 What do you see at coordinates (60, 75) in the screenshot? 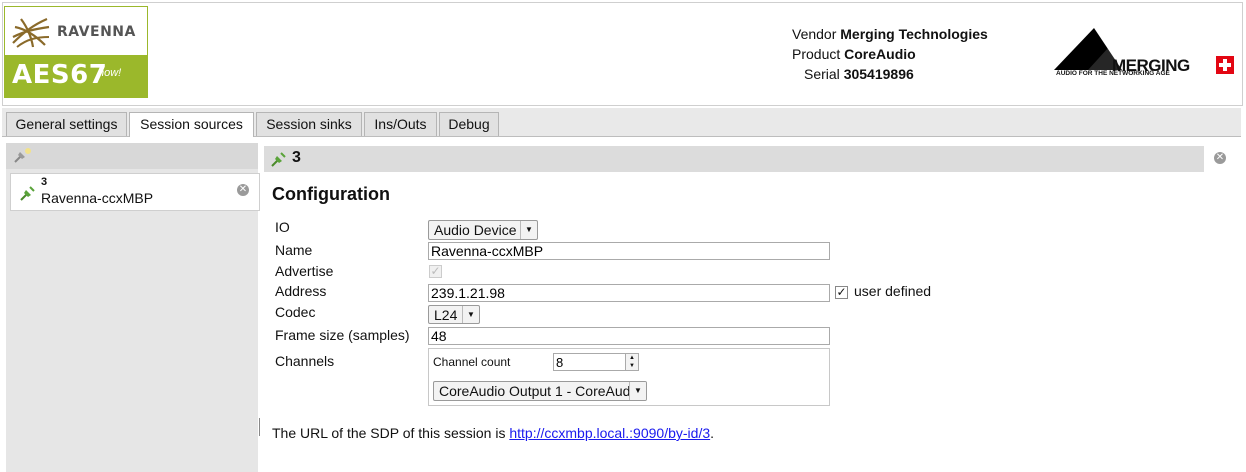
I see `aes67-text: AES67` at bounding box center [60, 75].